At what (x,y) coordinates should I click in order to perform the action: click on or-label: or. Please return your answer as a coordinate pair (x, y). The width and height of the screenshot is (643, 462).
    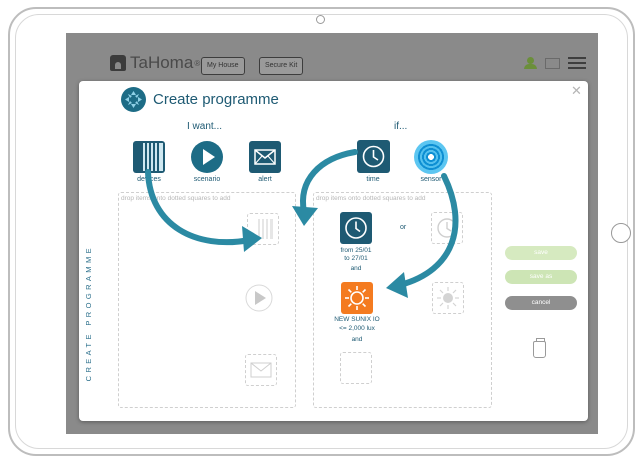
    Looking at the image, I should click on (403, 227).